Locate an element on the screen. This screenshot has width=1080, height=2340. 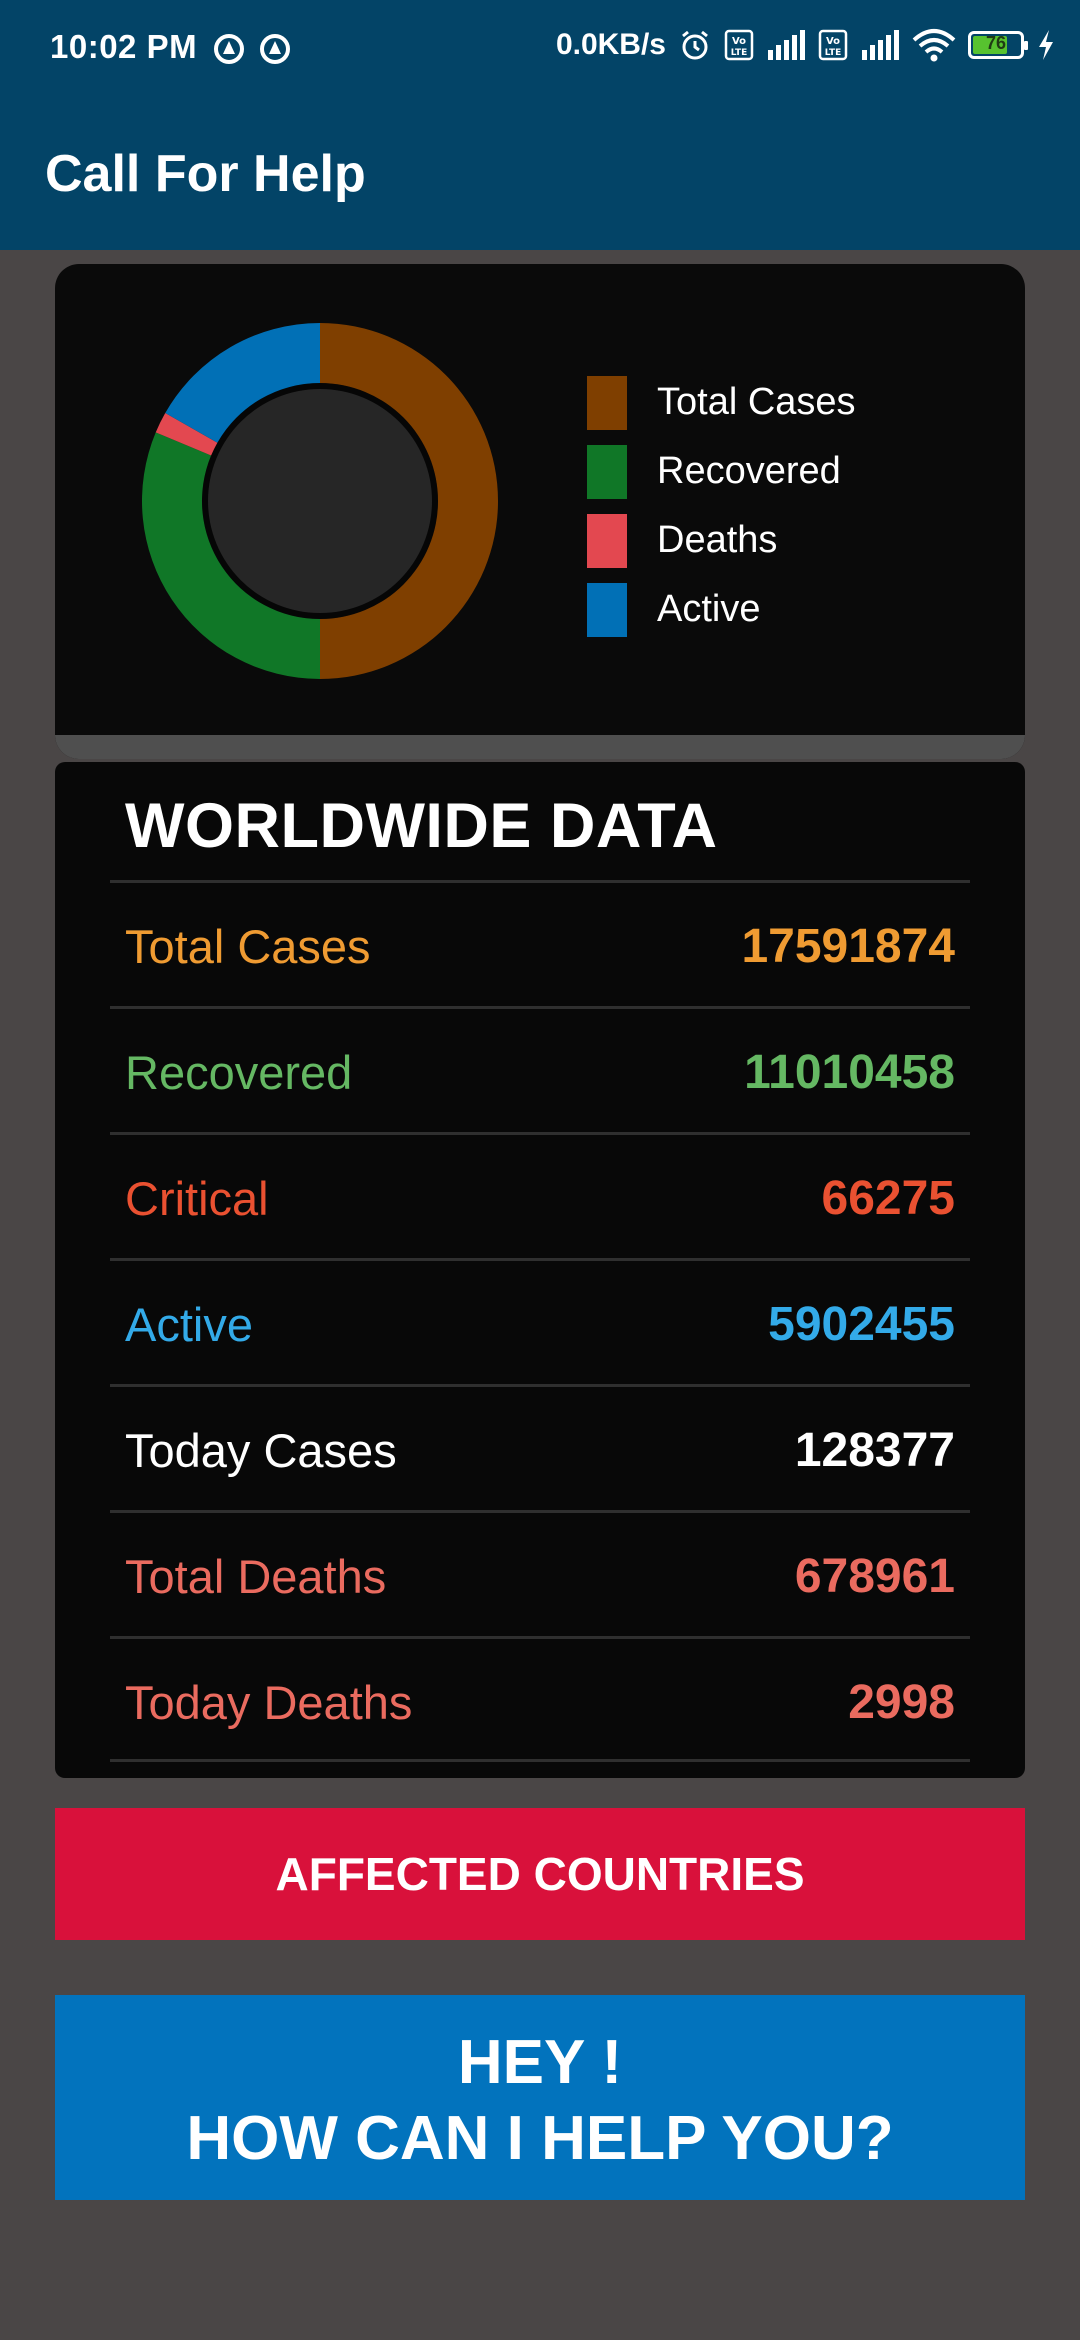
alarm-icon is located at coordinates (695, 45).